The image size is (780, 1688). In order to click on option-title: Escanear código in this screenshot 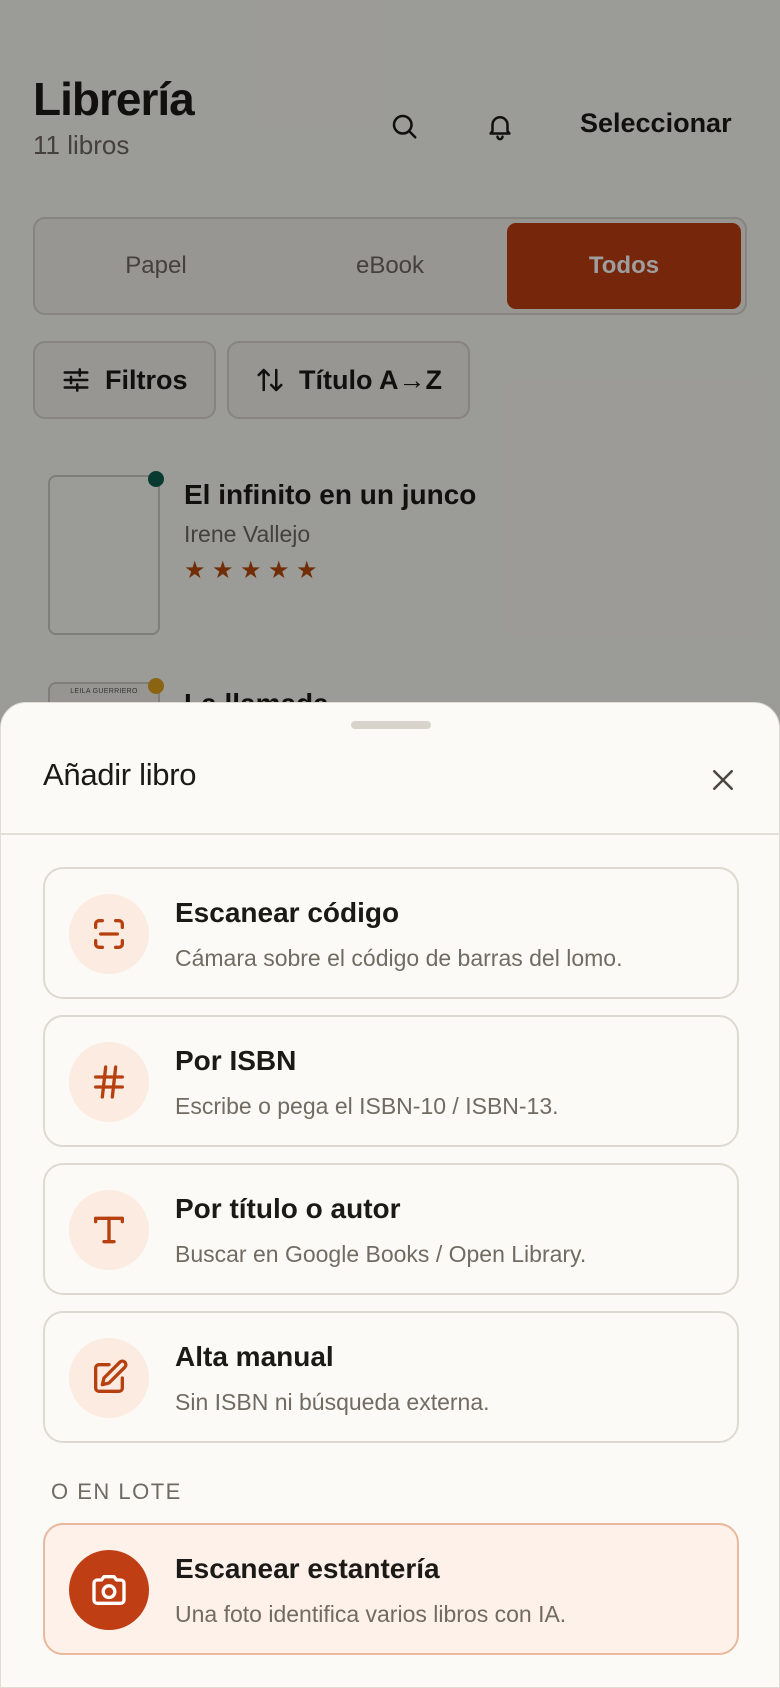, I will do `click(287, 912)`.